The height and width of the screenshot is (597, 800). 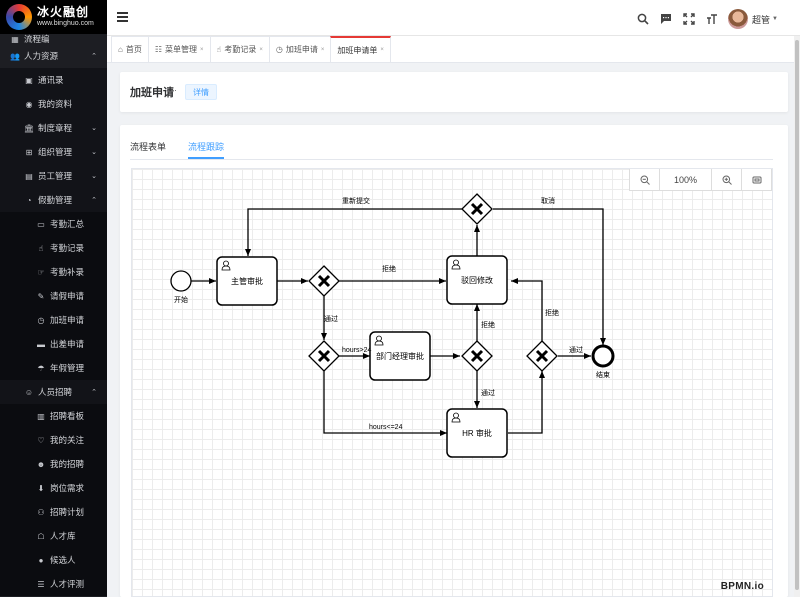 What do you see at coordinates (181, 49) in the screenshot?
I see `tab-label: 菜单管理` at bounding box center [181, 49].